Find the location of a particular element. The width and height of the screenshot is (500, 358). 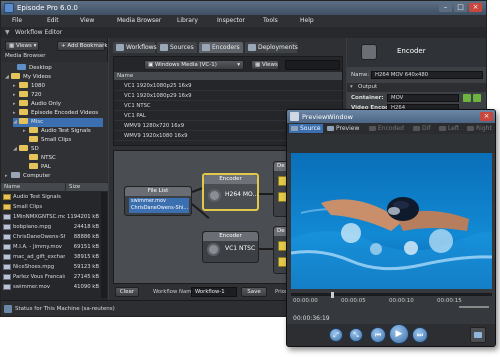

file-row: Parlez Vous Francais...27145 kB is located at coordinates (50, 277).